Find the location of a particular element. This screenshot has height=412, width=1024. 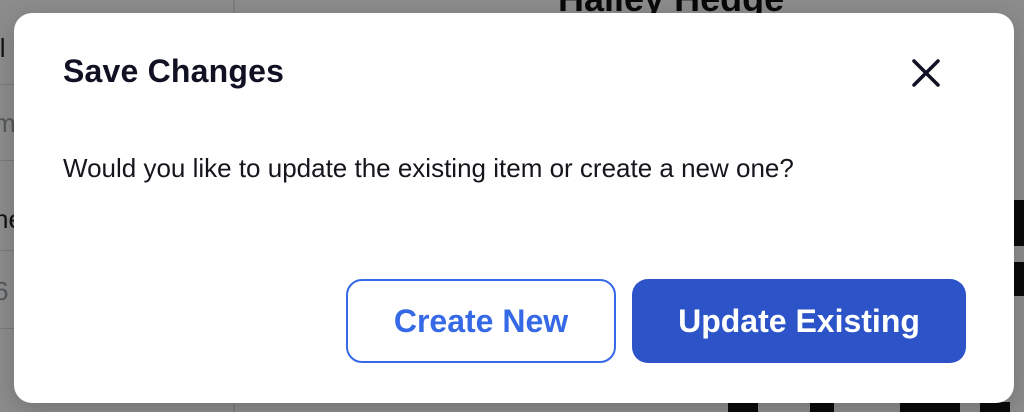

close-icon is located at coordinates (926, 73).